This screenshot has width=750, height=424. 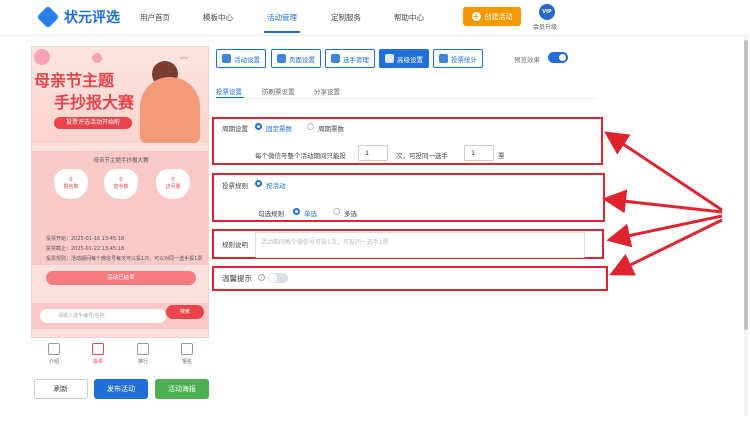 I want to click on radio-fixed-votes, so click(x=258, y=126).